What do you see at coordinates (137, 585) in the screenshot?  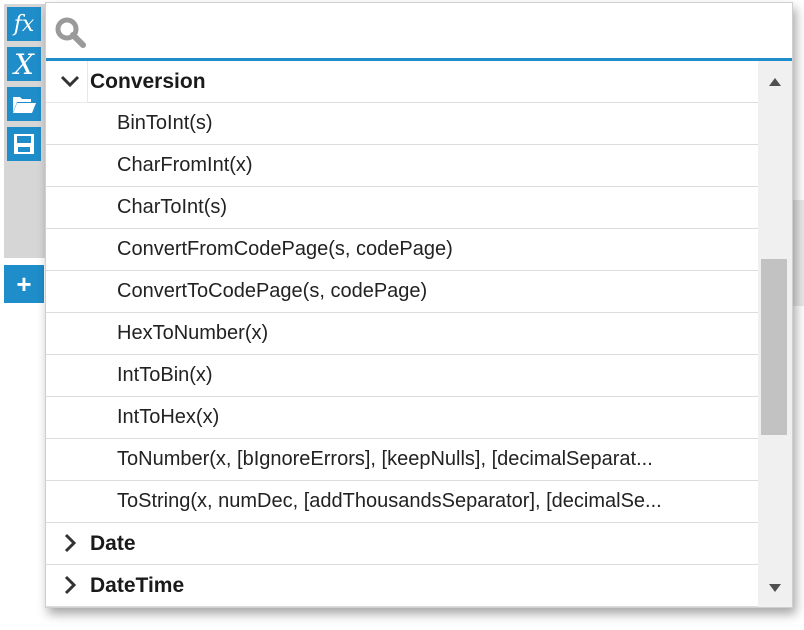 I see `category-label: DateTime` at bounding box center [137, 585].